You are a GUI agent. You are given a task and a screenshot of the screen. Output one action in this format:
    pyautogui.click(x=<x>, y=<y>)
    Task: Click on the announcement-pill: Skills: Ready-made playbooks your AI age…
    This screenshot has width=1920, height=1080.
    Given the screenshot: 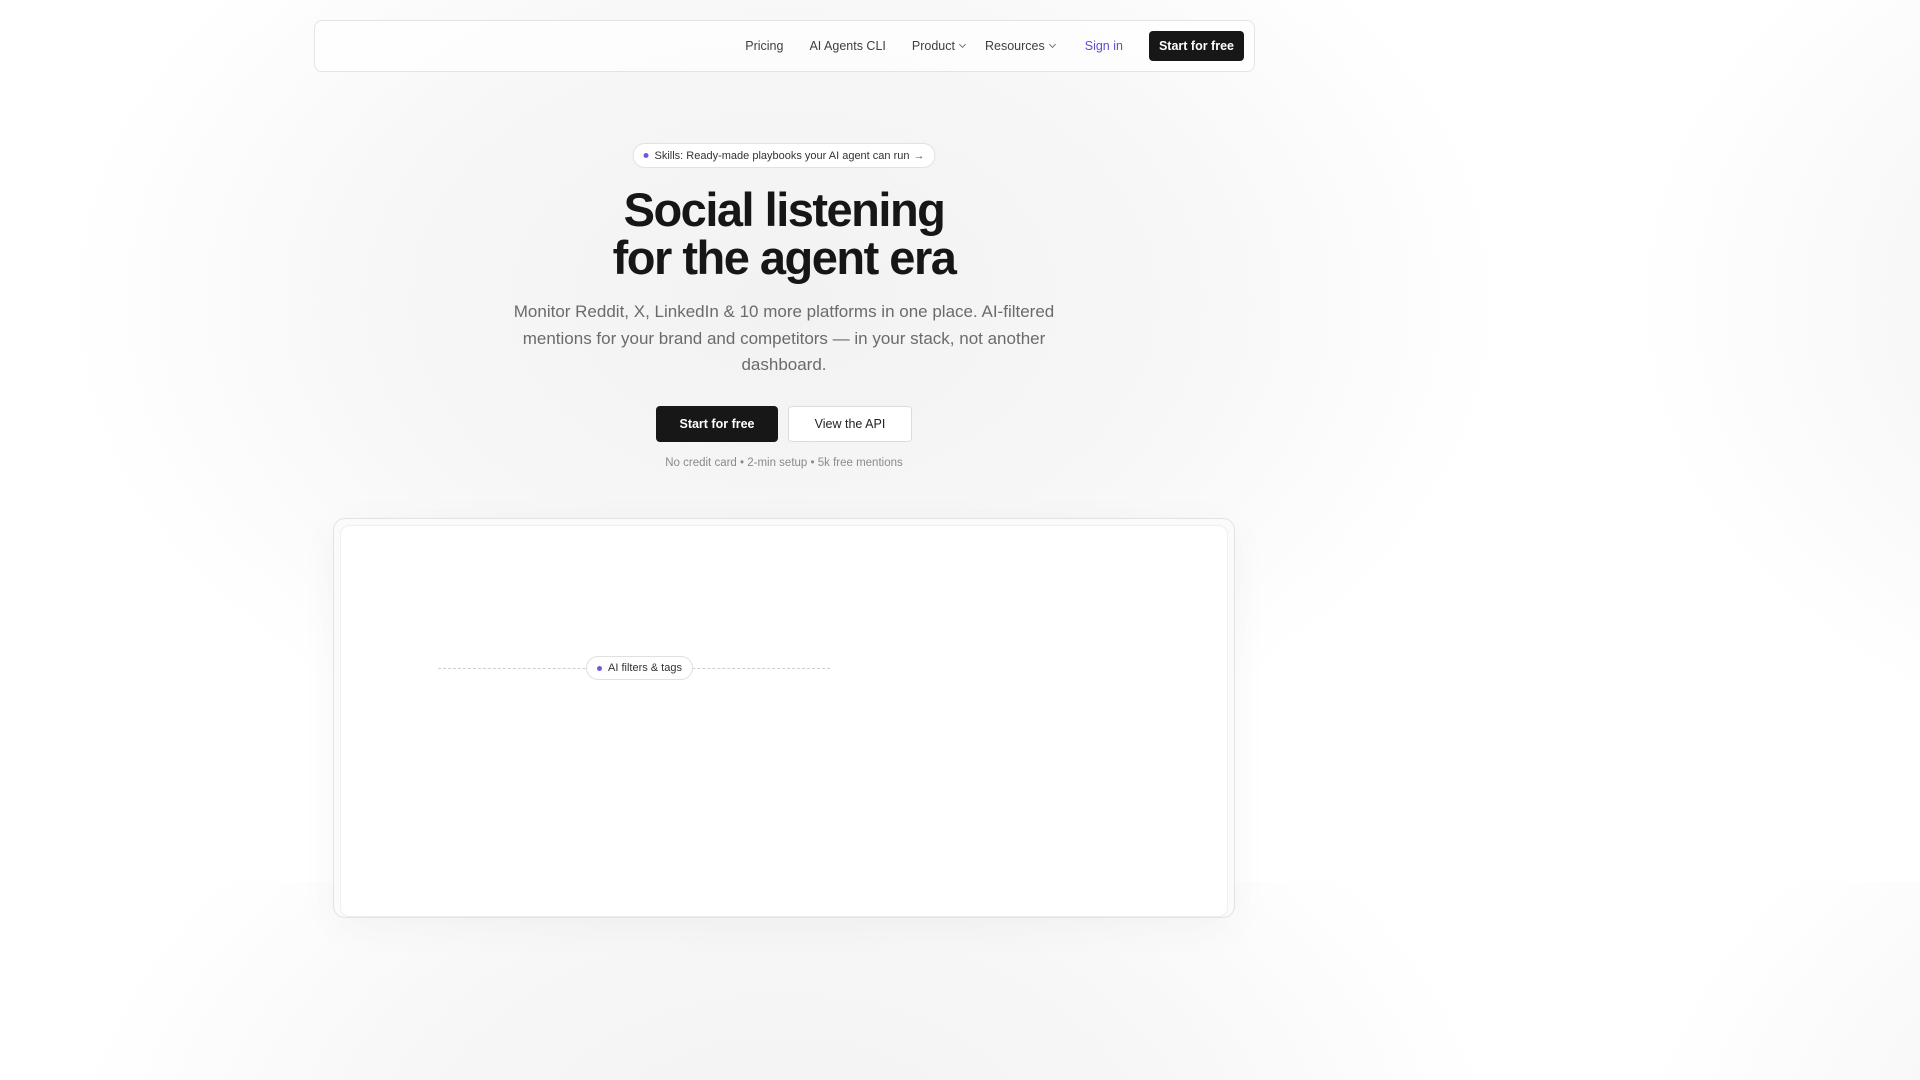 What is the action you would take?
    pyautogui.click(x=784, y=155)
    